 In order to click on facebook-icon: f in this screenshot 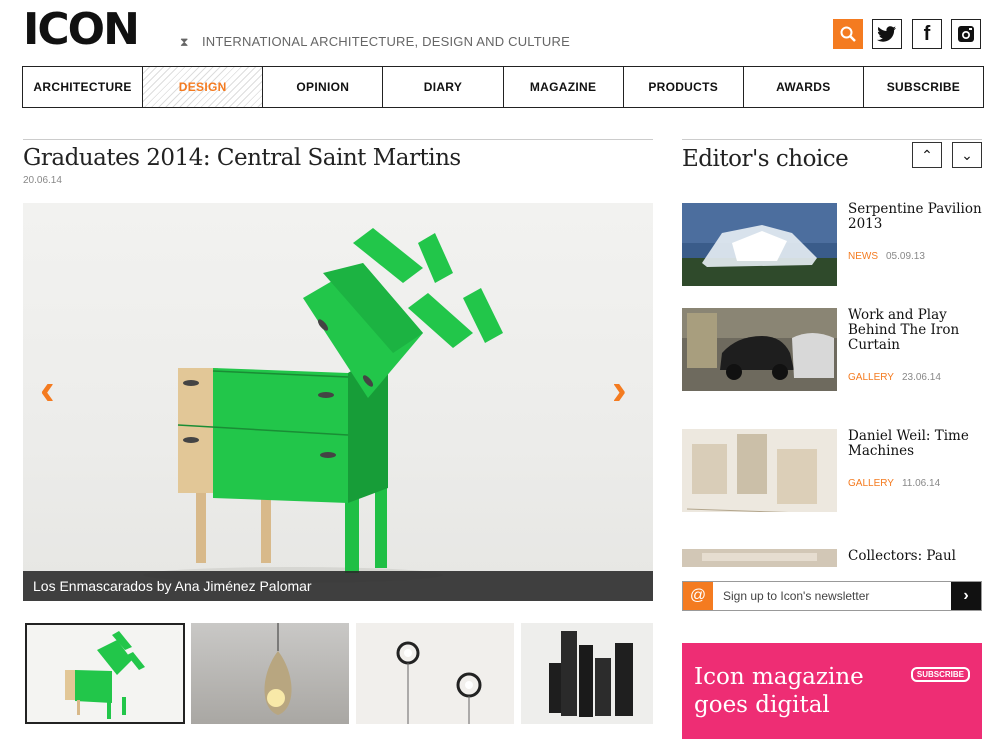, I will do `click(927, 33)`.